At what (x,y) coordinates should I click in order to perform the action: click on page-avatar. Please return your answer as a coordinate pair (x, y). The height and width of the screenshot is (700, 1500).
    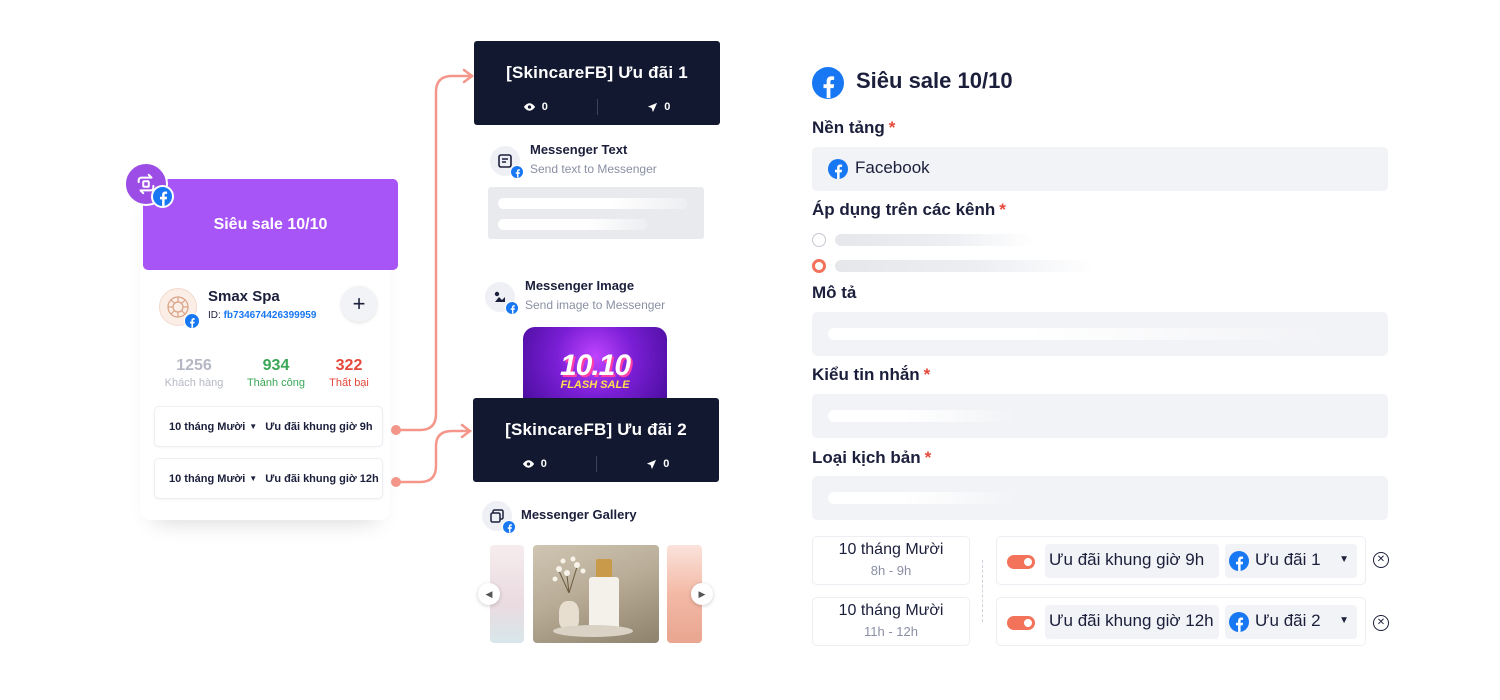
    Looking at the image, I should click on (179, 308).